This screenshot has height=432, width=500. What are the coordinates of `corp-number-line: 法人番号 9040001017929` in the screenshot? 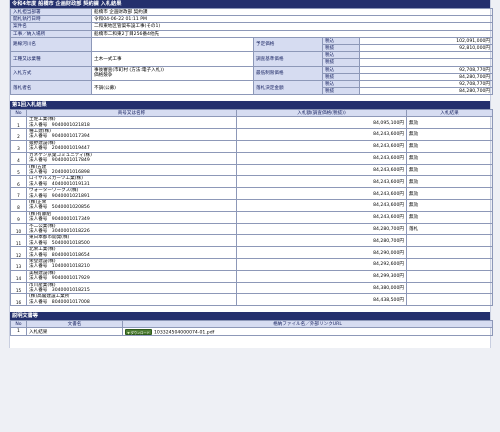 It's located at (131, 278).